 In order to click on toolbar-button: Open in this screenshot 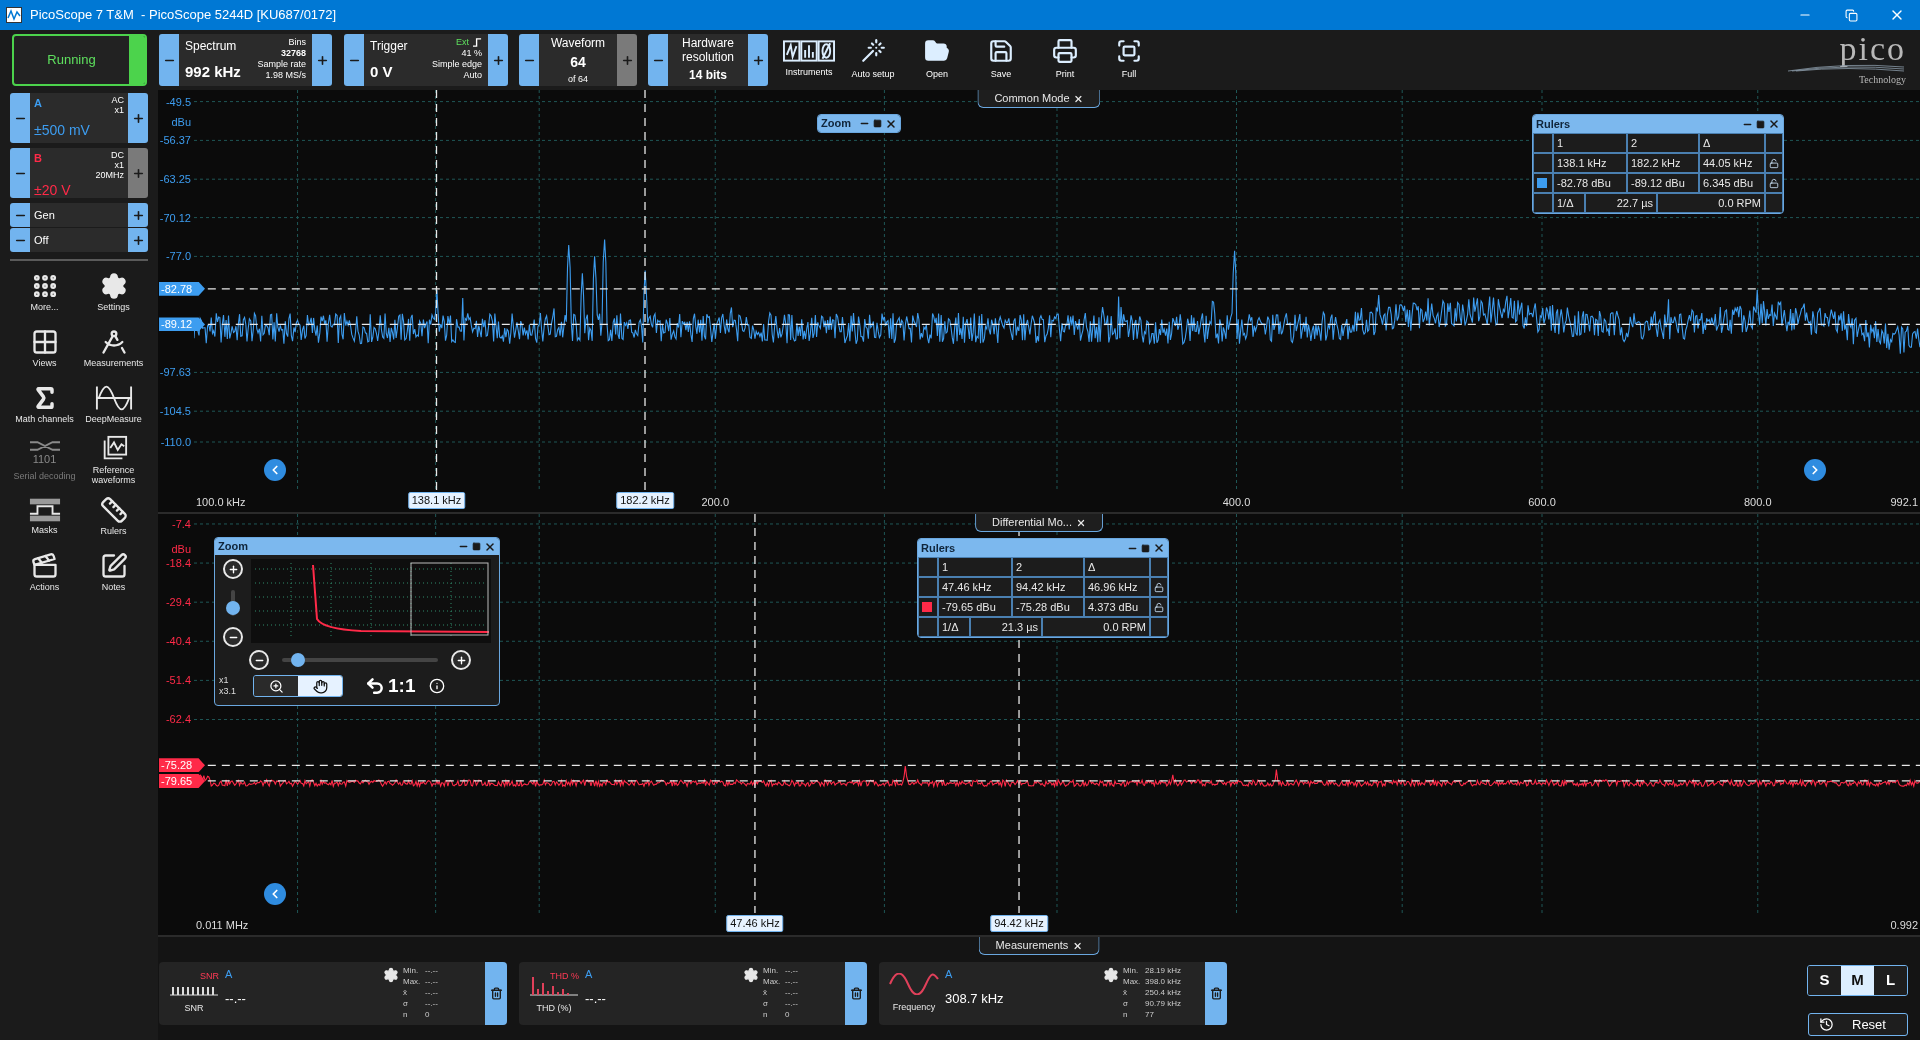, I will do `click(937, 60)`.